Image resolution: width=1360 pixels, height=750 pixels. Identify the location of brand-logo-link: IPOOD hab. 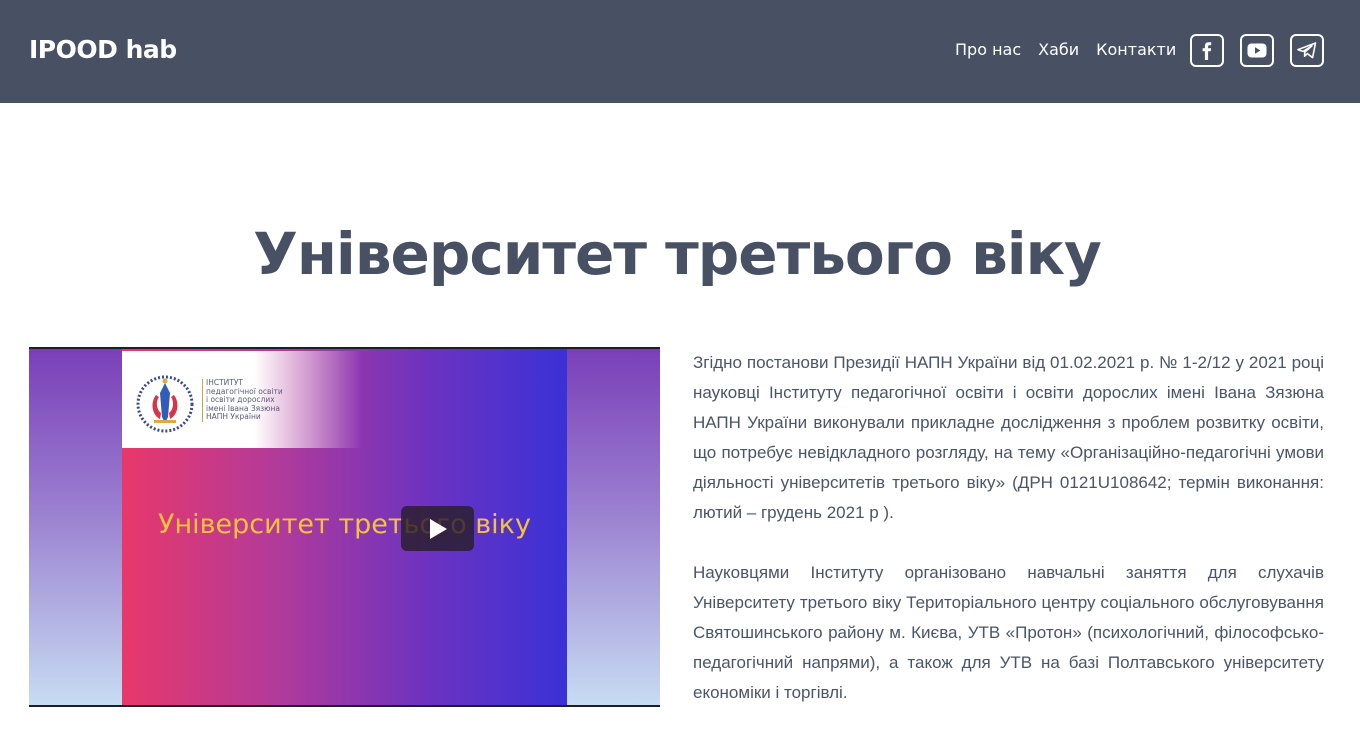
(103, 49).